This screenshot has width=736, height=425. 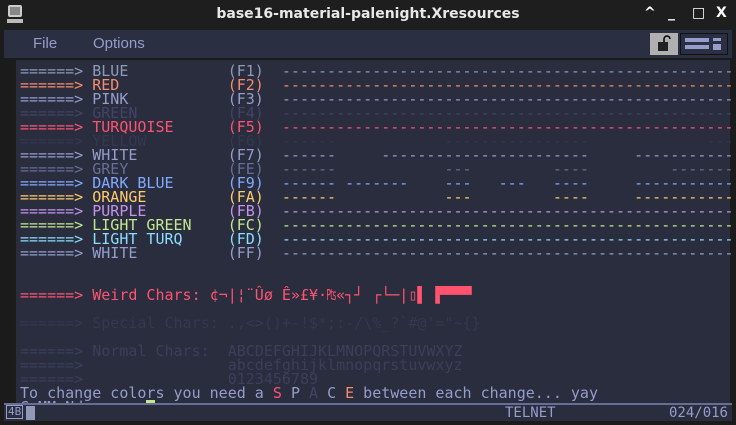 I want to click on input-inhibit-block, so click(x=30, y=413).